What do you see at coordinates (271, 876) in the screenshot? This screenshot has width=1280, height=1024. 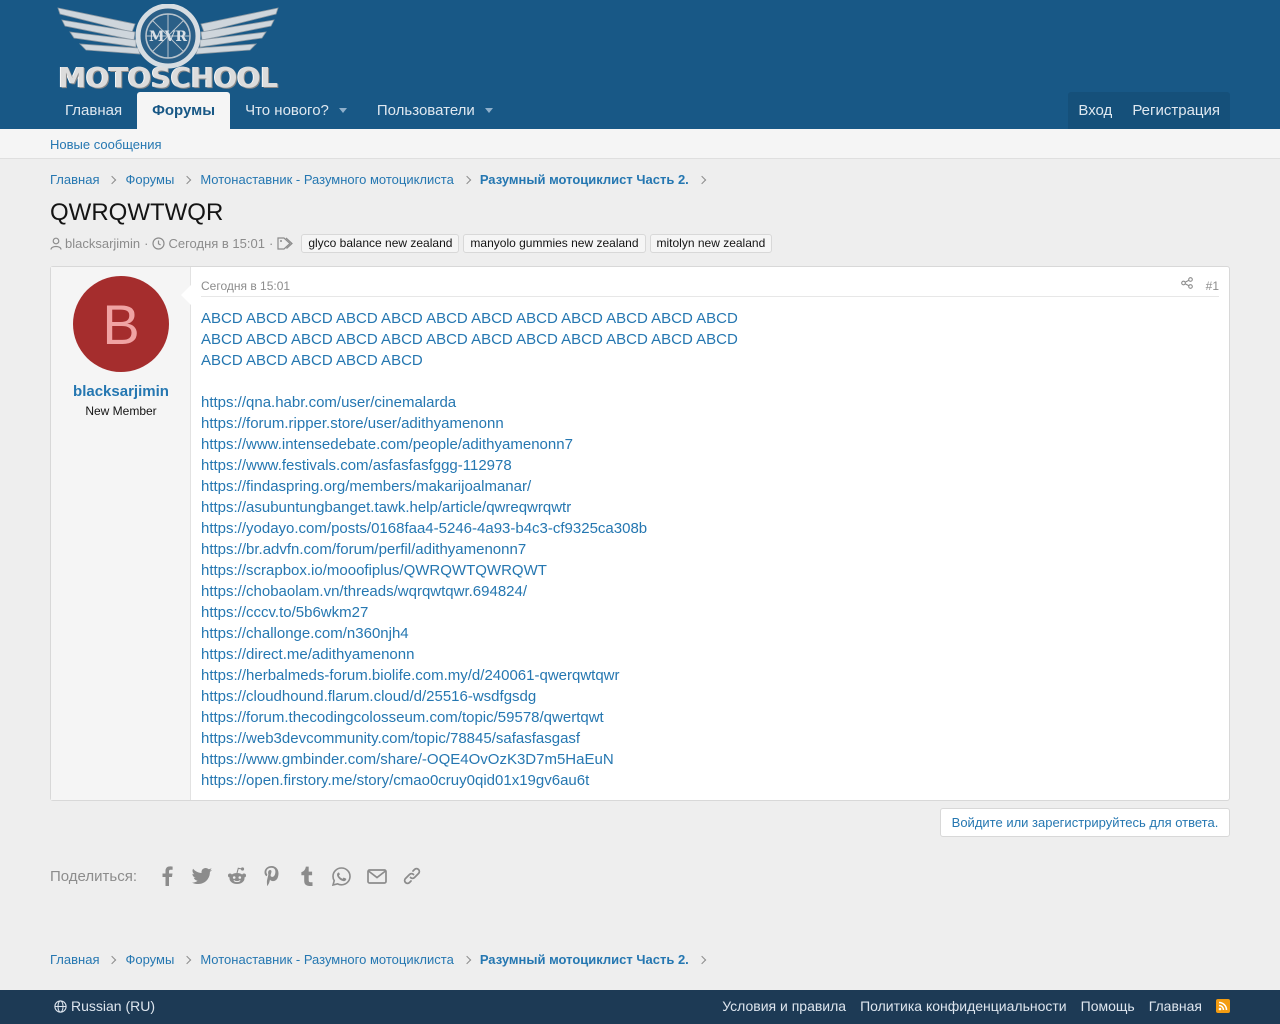 I see `pinterest-icon` at bounding box center [271, 876].